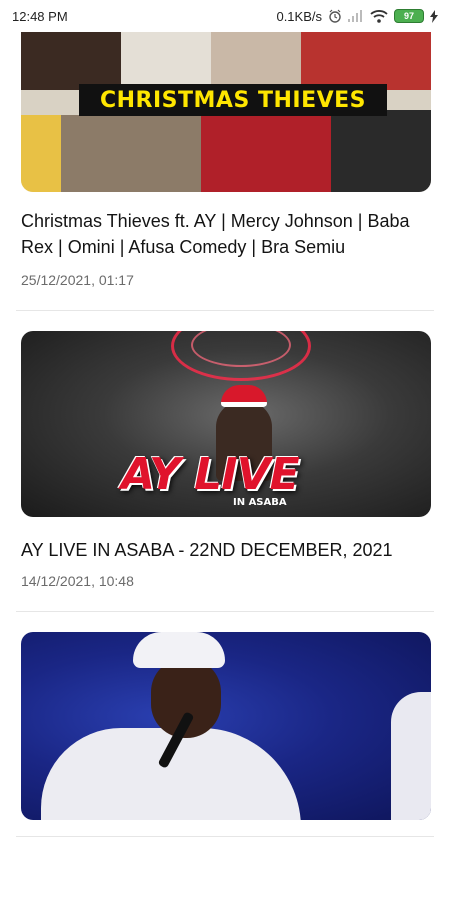  What do you see at coordinates (226, 550) in the screenshot?
I see `video-title: AY LIVE IN ASABA - 22ND DECEMBER, 2021` at bounding box center [226, 550].